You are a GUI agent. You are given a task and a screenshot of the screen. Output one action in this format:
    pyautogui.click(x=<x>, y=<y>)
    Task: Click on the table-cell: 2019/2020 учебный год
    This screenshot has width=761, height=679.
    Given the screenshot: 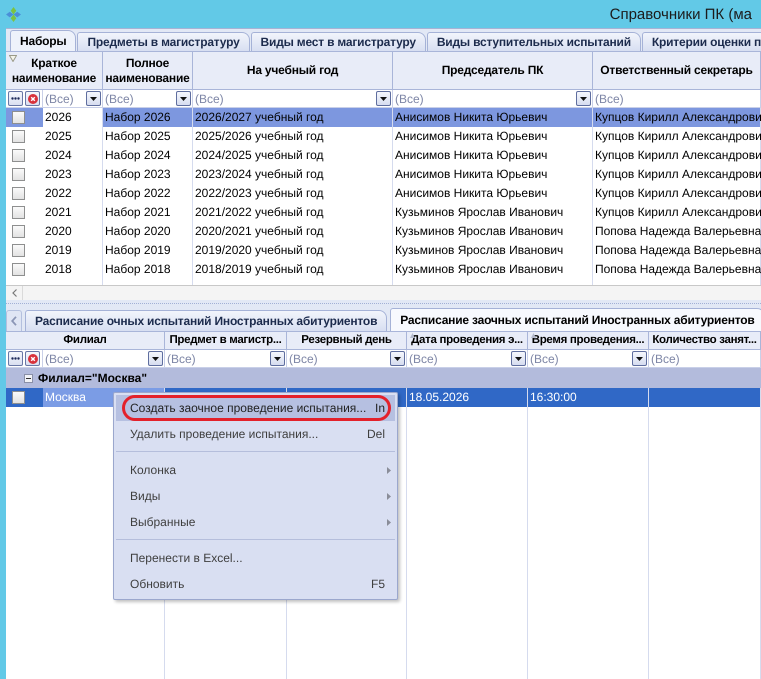 What is the action you would take?
    pyautogui.click(x=293, y=250)
    